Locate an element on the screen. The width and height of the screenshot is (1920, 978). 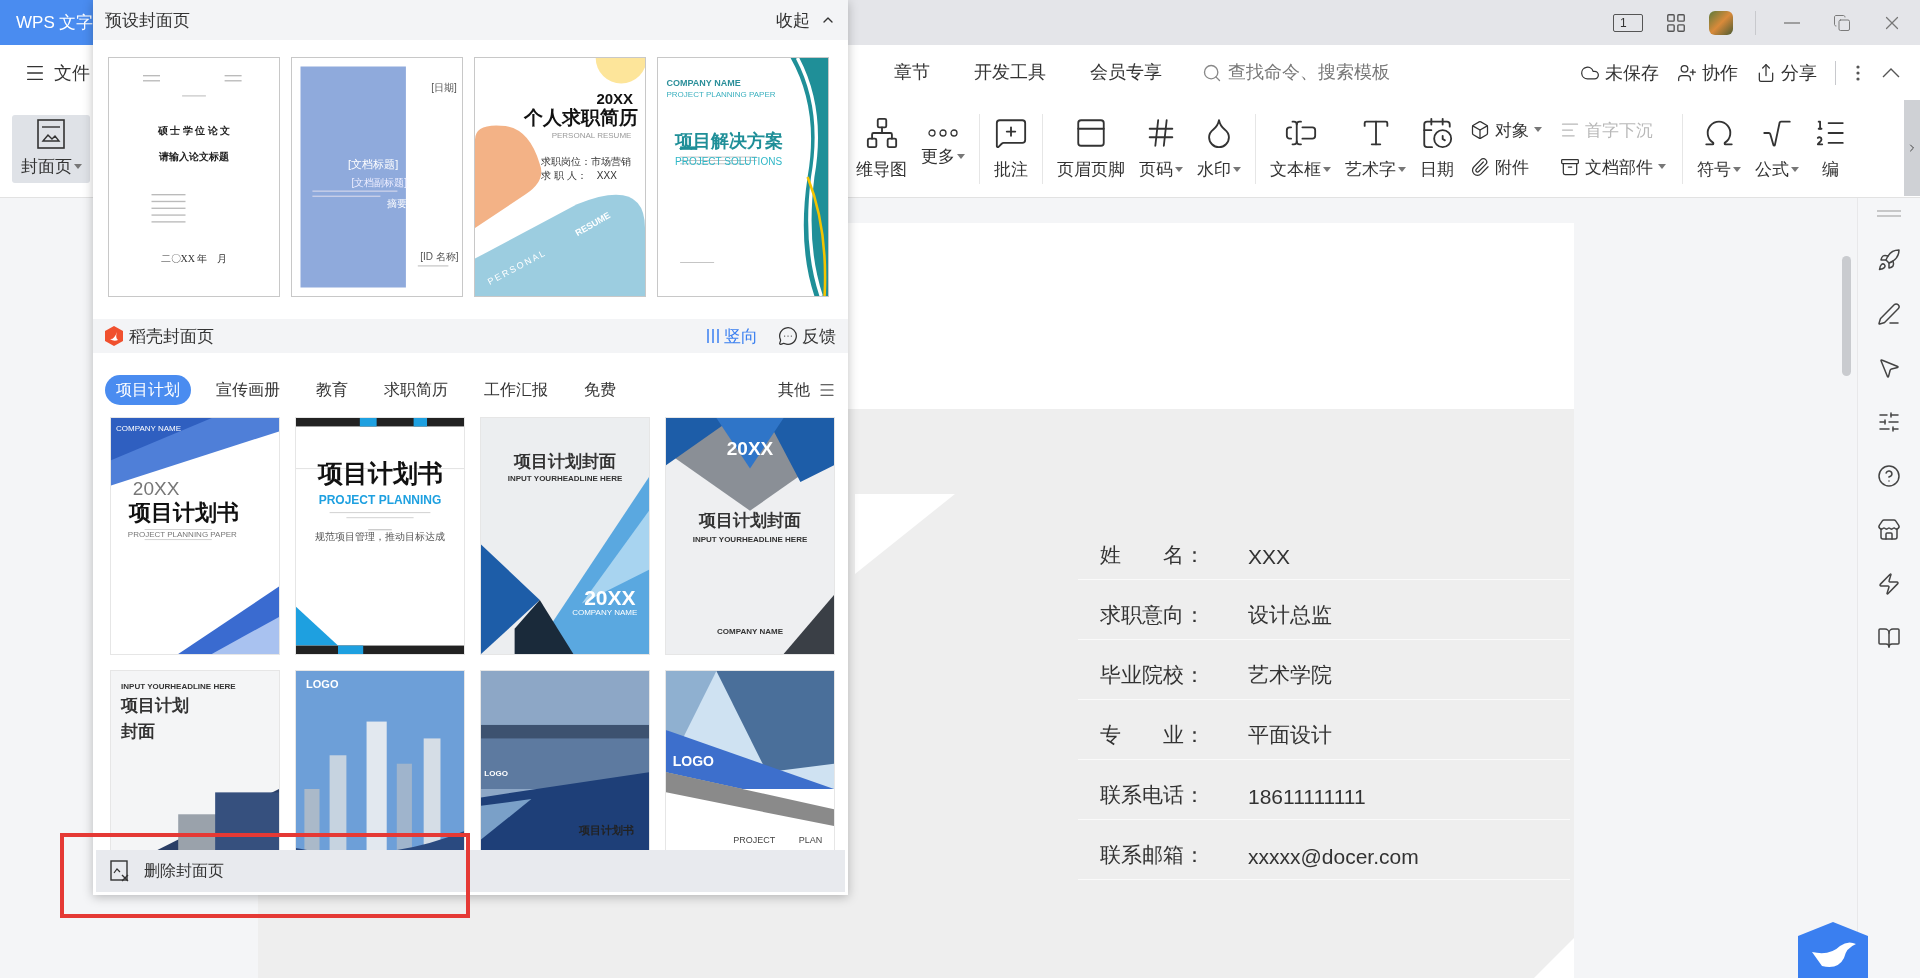
delete-cover-button: 删除封面页 is located at coordinates (470, 871).